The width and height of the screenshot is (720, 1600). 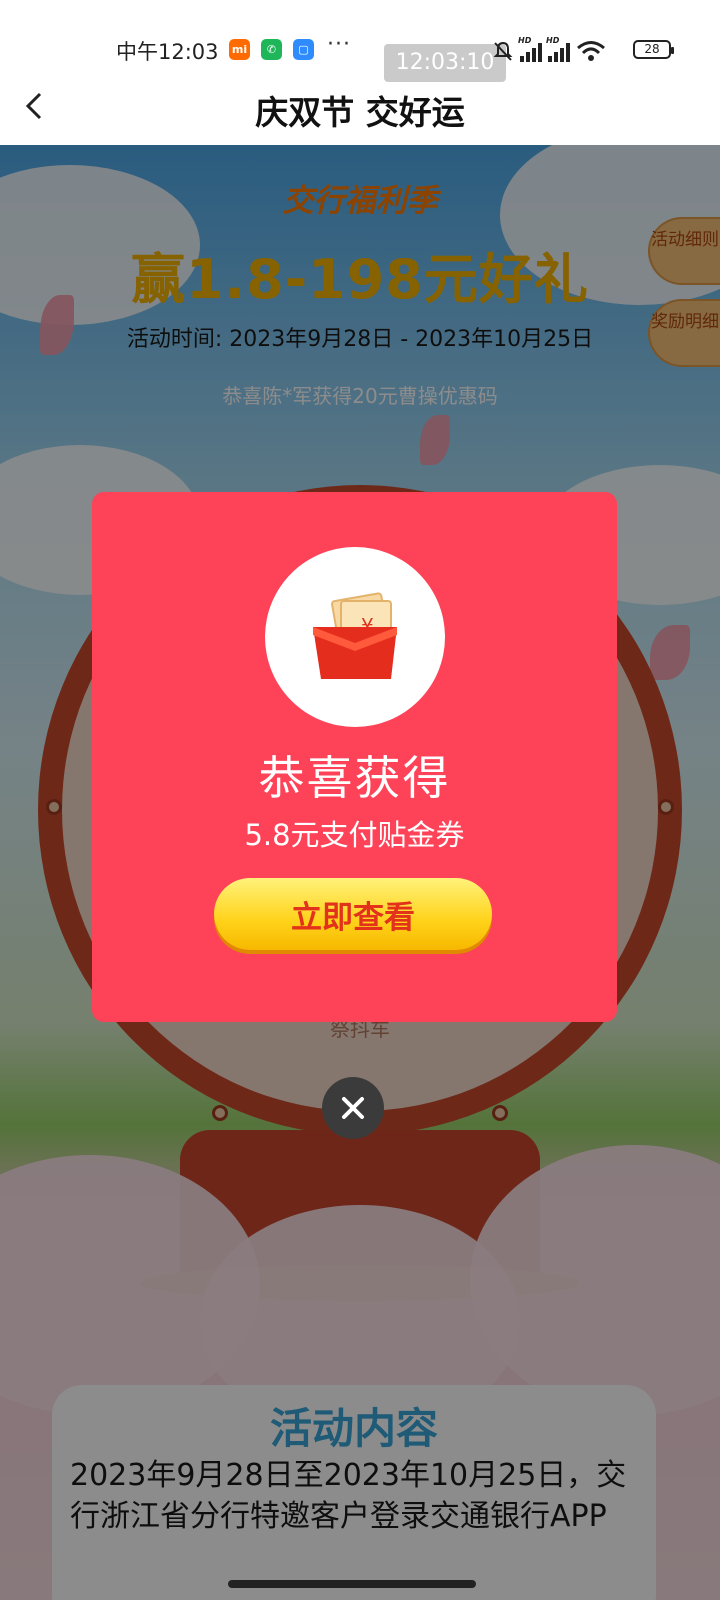 I want to click on red-envelope-coupon-icon: ¥, so click(x=355, y=635).